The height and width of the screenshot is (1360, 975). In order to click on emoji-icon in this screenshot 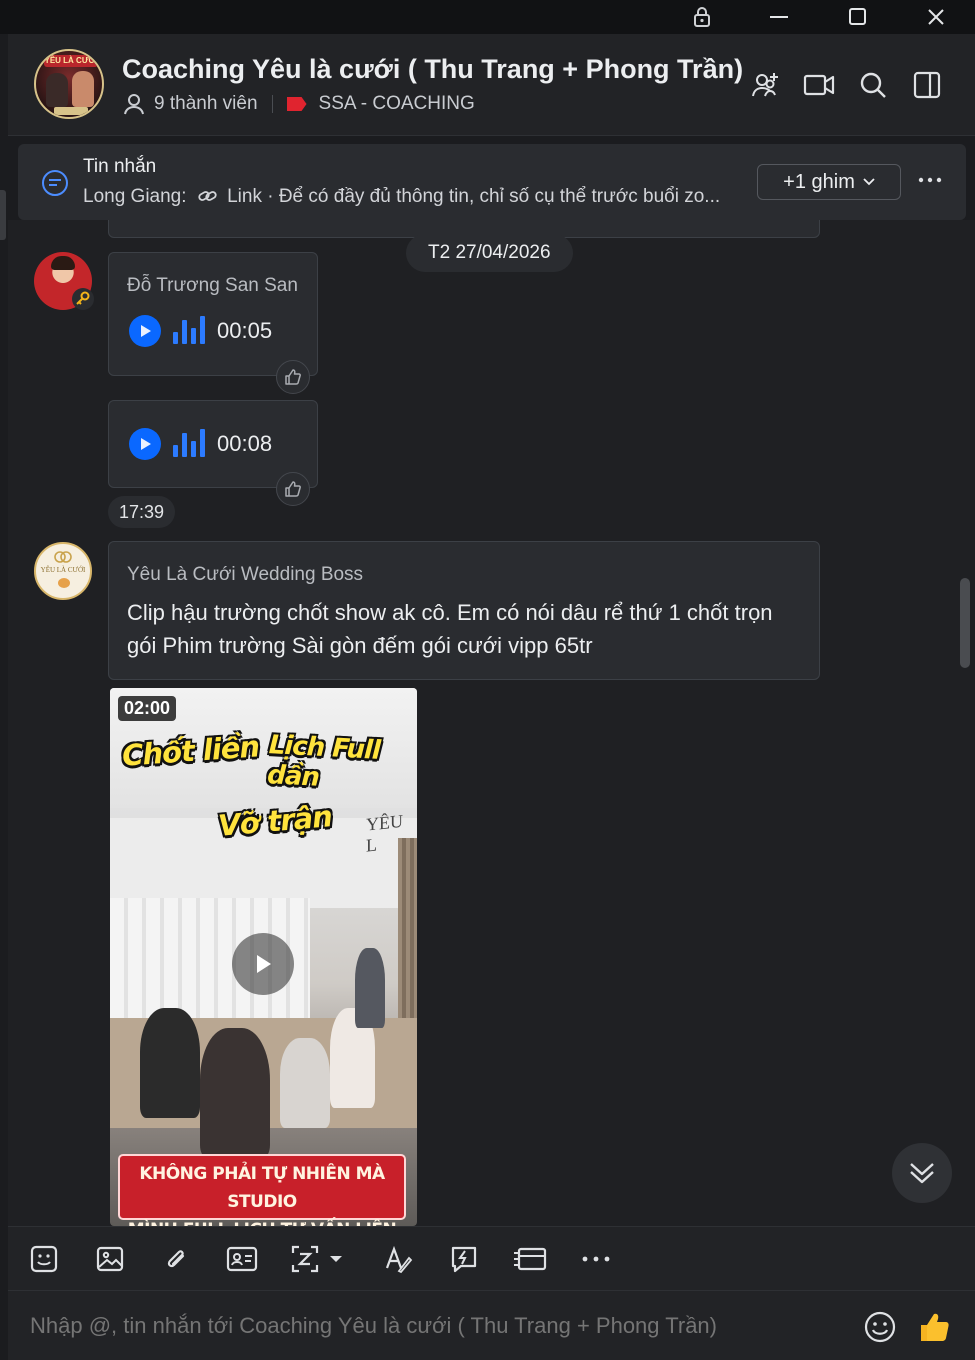, I will do `click(880, 1327)`.